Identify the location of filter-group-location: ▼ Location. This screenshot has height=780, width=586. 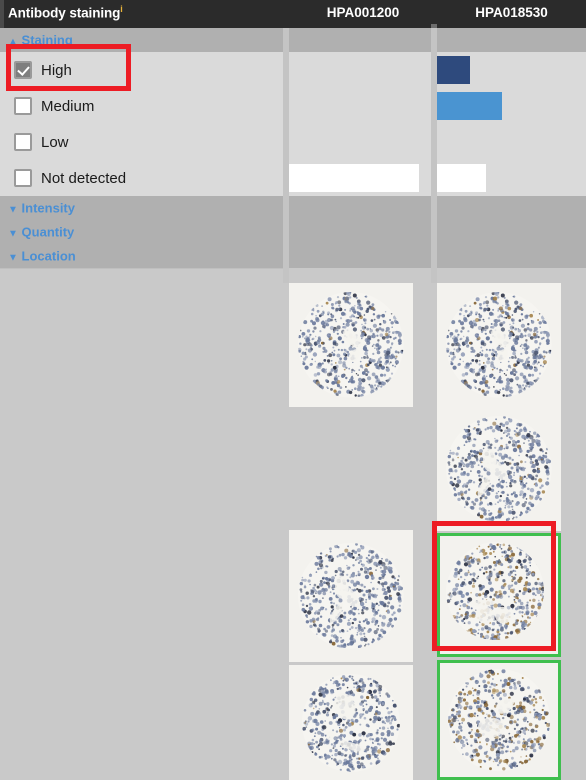
(293, 256).